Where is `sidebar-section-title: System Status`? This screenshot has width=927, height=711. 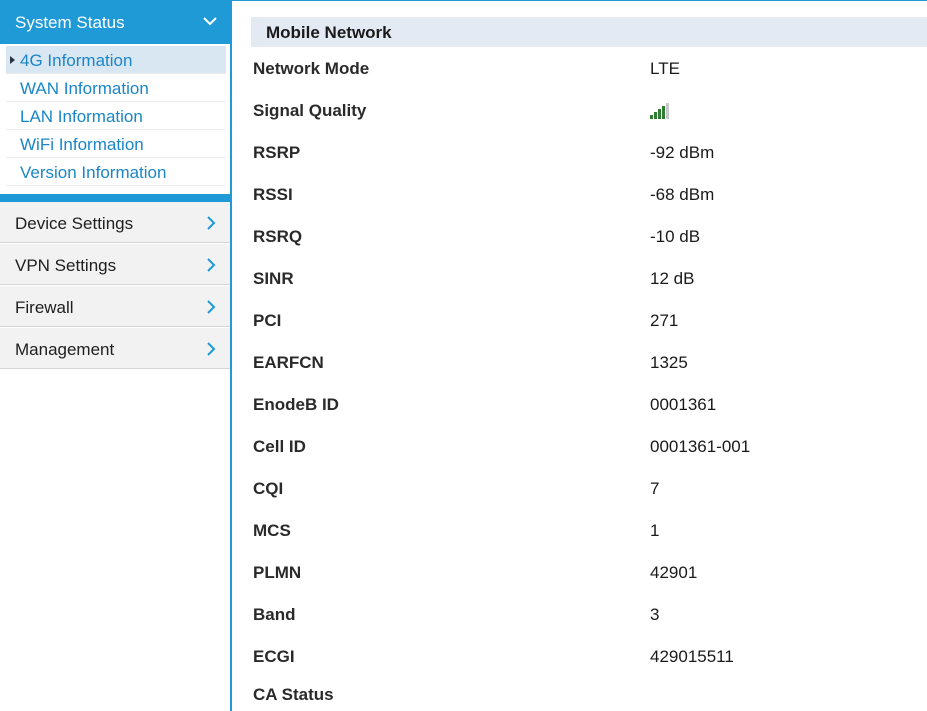 sidebar-section-title: System Status is located at coordinates (70, 22).